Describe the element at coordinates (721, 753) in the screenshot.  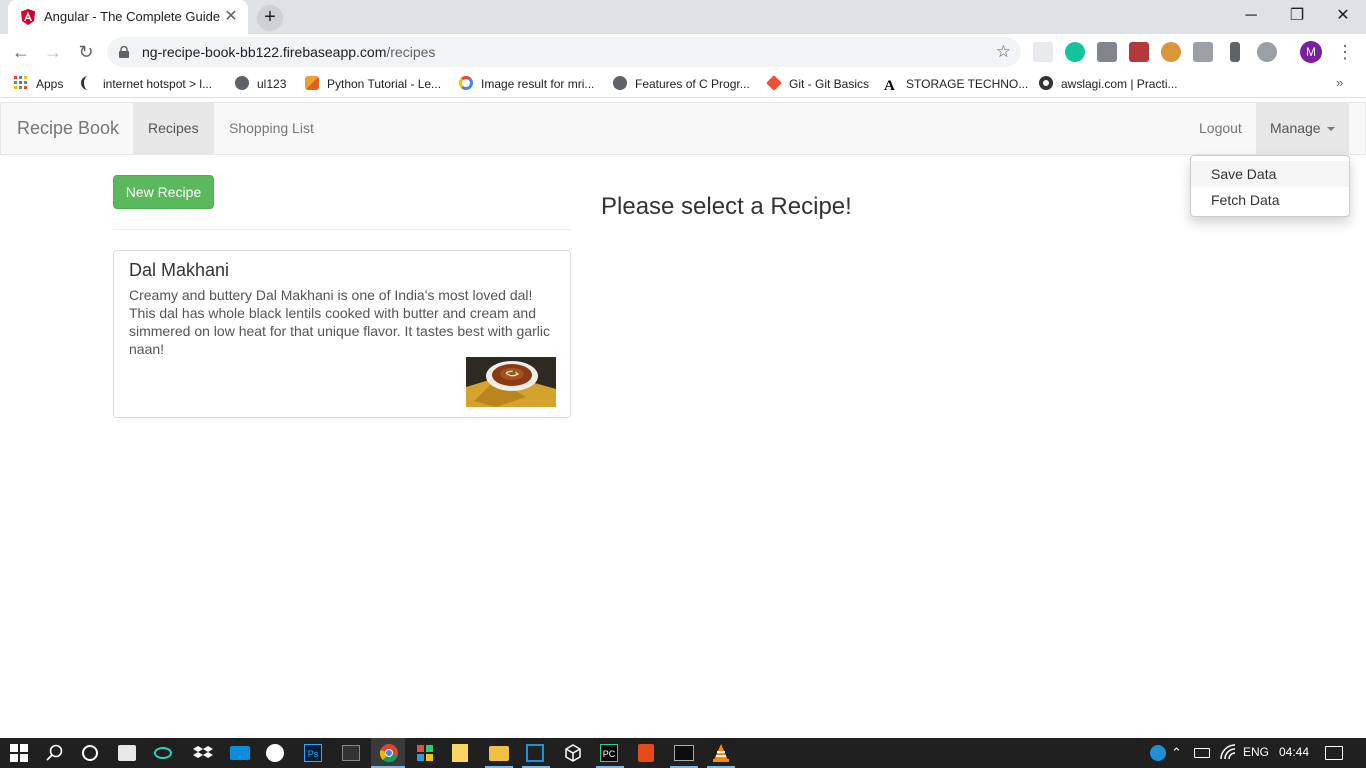
I see `vlc-icon` at that location.